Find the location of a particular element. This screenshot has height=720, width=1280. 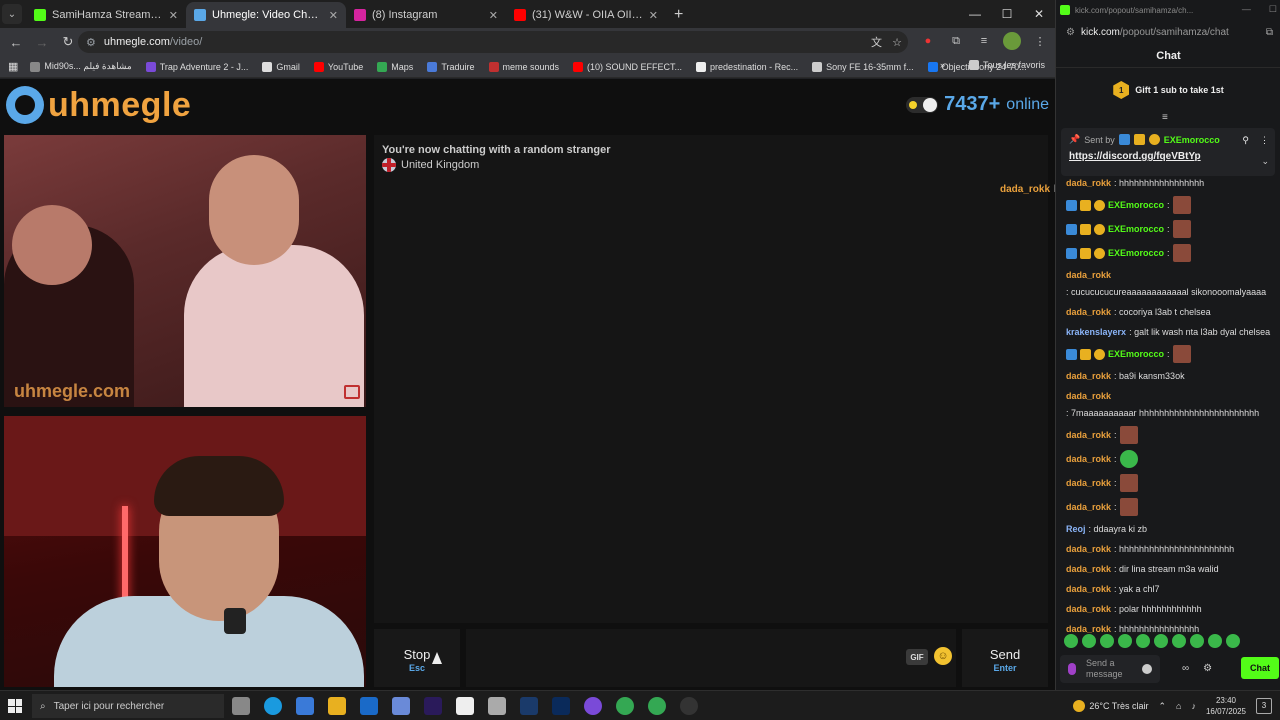

popout-icon: ⧉ is located at coordinates (1269, 32).